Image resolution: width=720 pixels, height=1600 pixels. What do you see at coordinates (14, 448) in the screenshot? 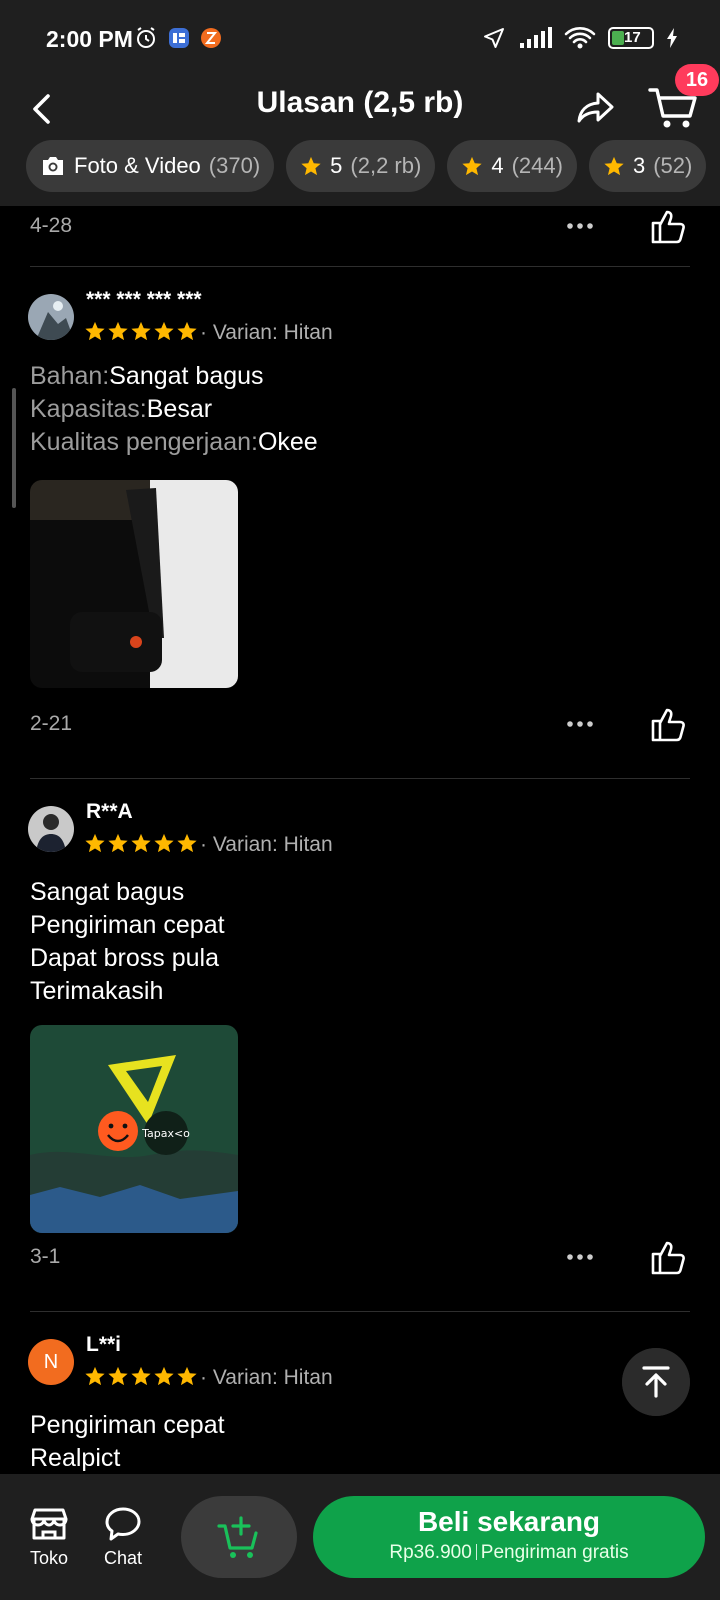
I see `scrollbar` at bounding box center [14, 448].